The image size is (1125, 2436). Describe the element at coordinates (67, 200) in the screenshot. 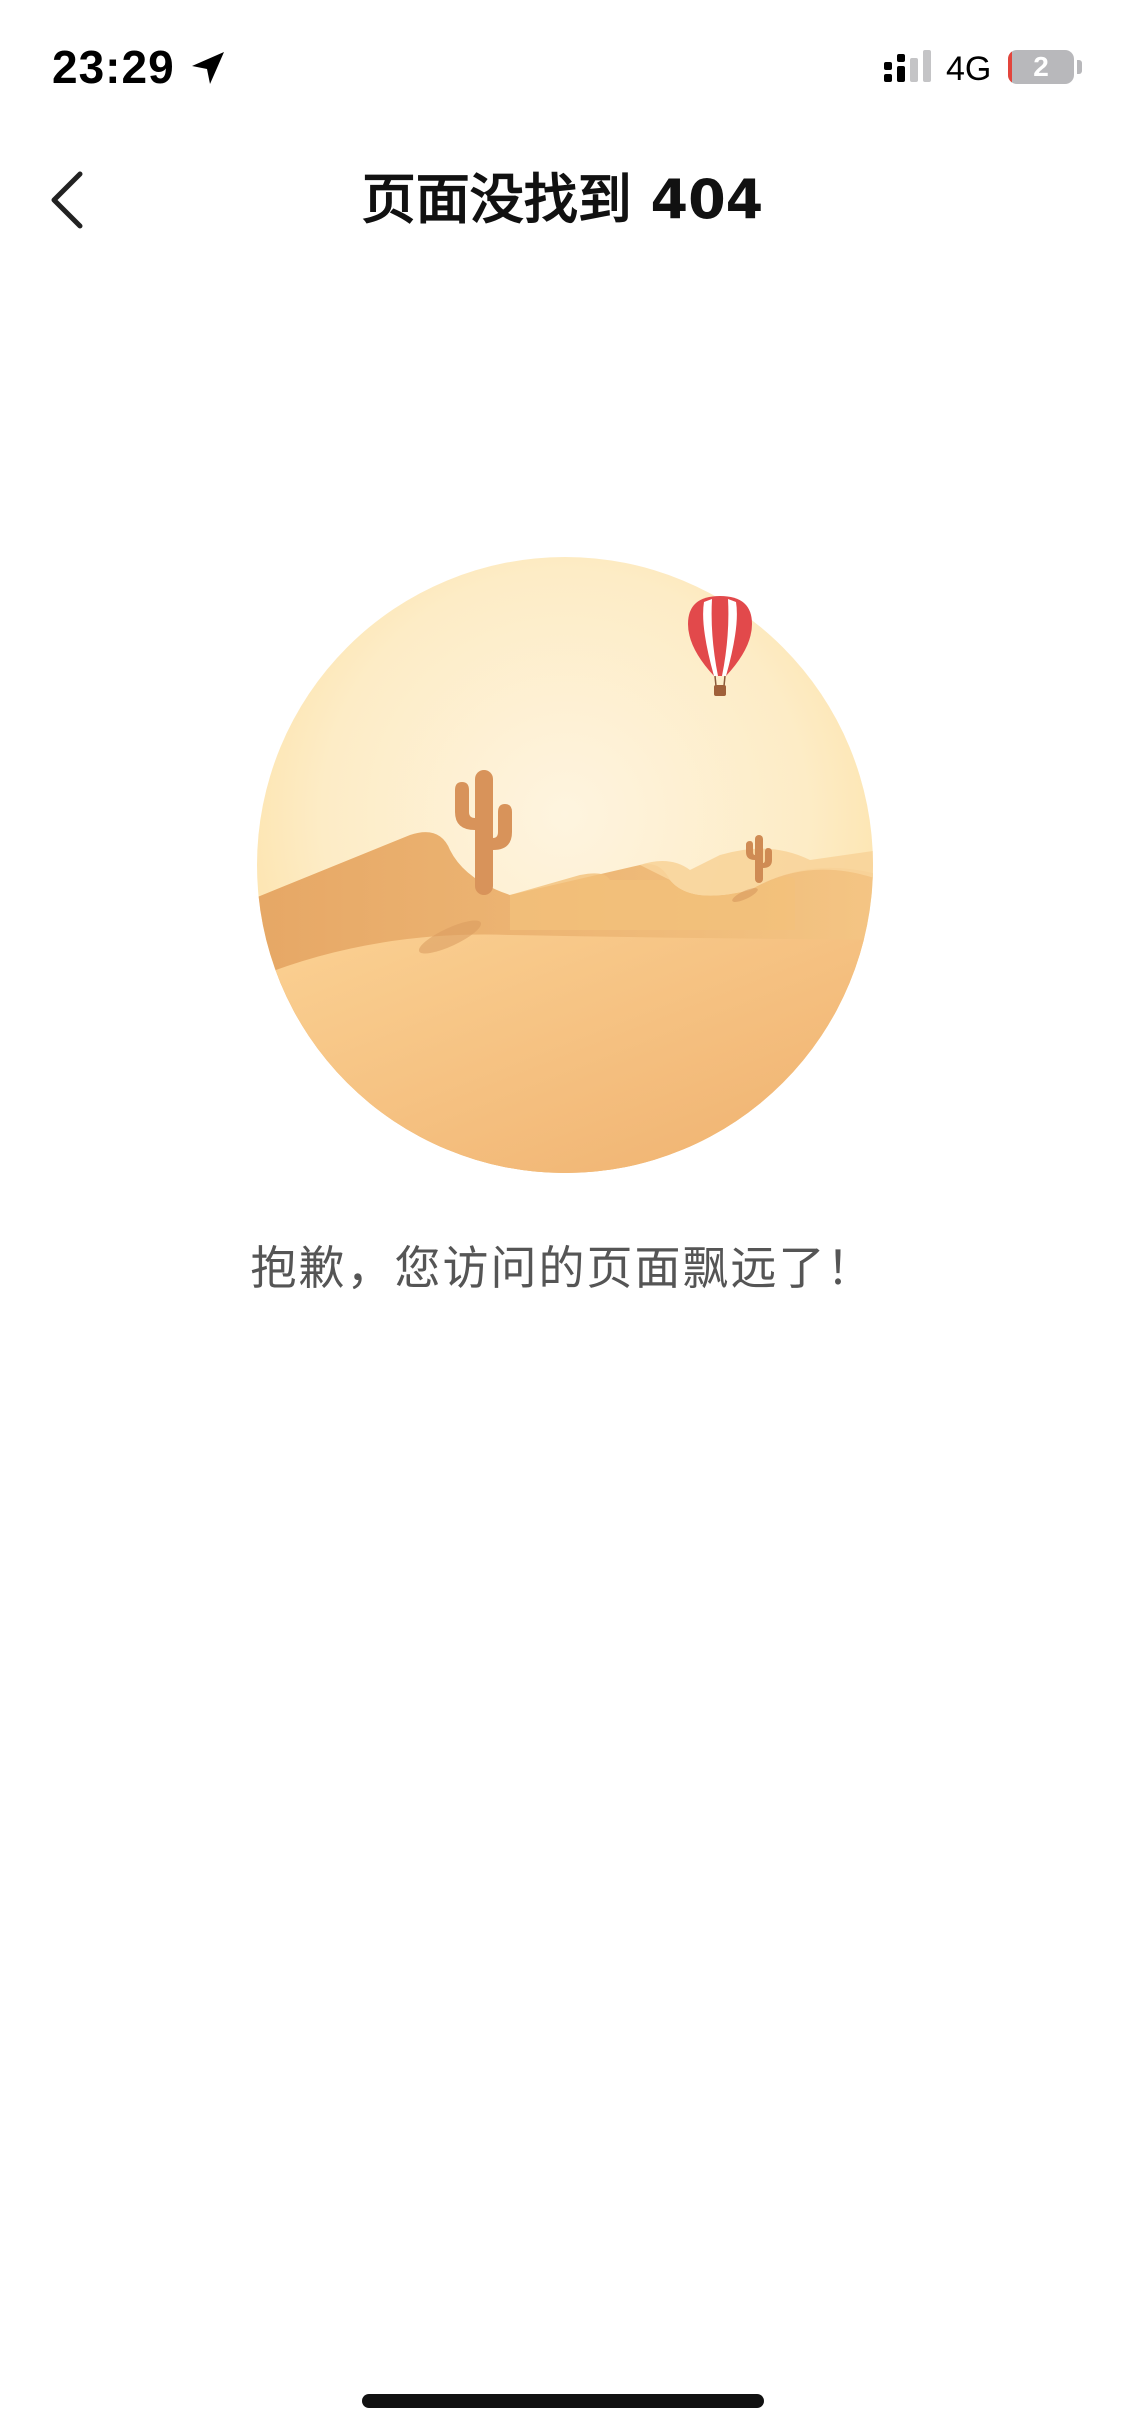

I see `chevron-left-icon` at that location.